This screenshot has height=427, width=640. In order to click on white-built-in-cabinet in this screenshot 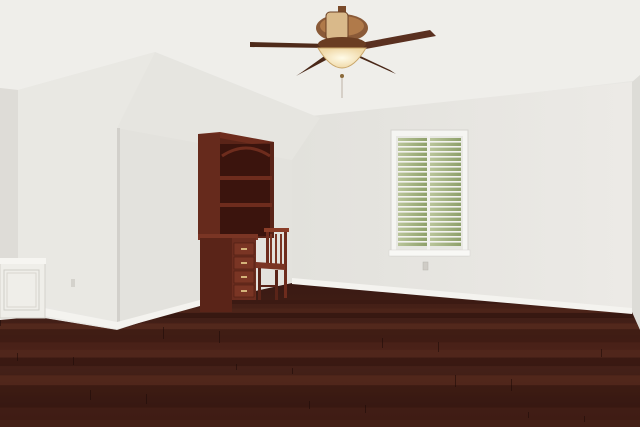, I will do `click(23, 288)`.